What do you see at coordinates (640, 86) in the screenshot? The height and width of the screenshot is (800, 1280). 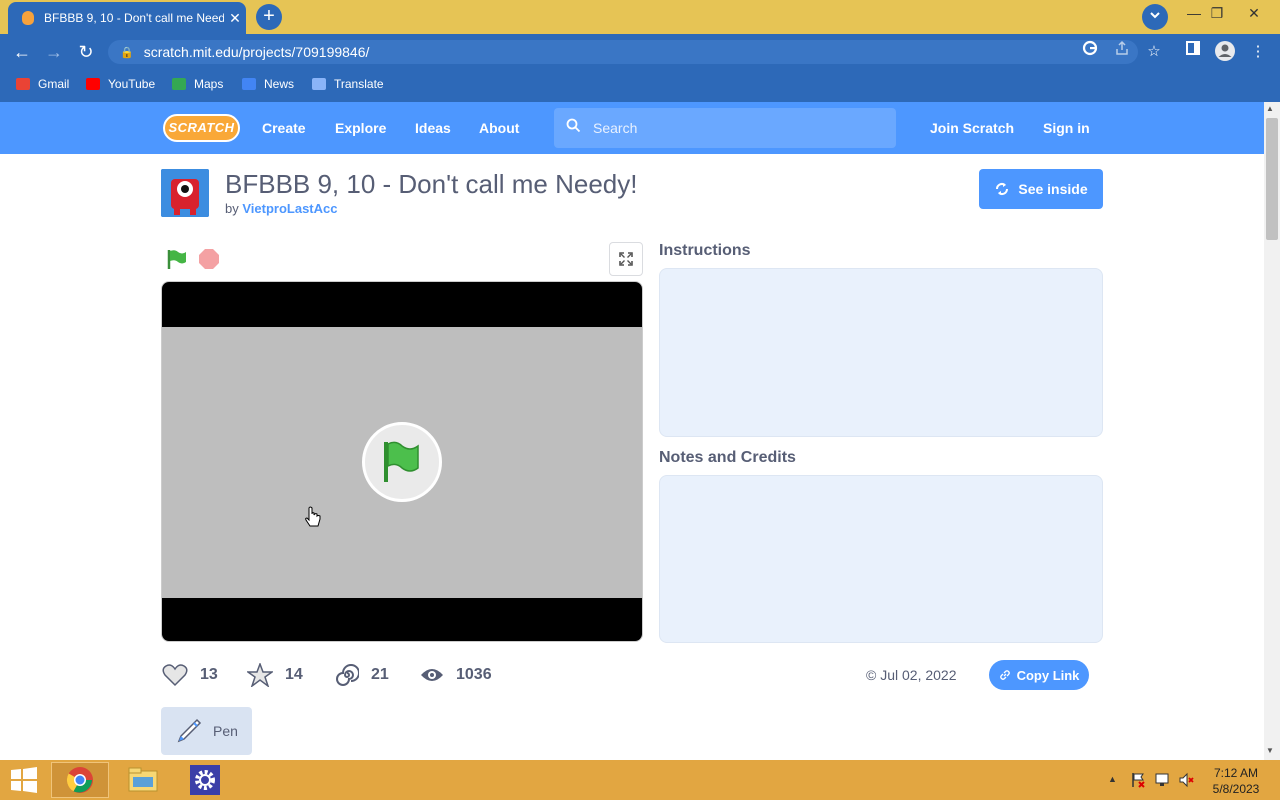 I see `bookmarks-bar: Gmail YouTube Maps News Translate` at bounding box center [640, 86].